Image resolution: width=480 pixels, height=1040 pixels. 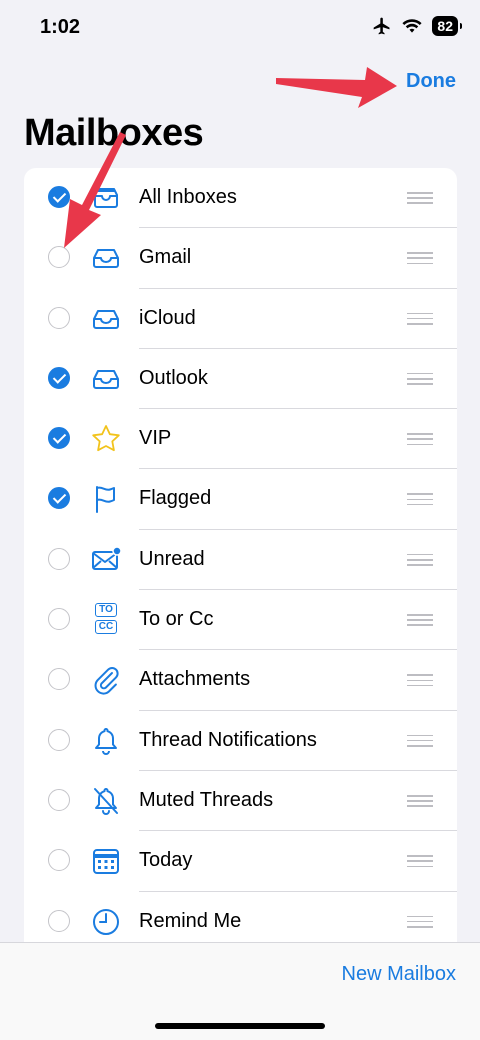 I want to click on unread-envelope-icon, so click(x=106, y=560).